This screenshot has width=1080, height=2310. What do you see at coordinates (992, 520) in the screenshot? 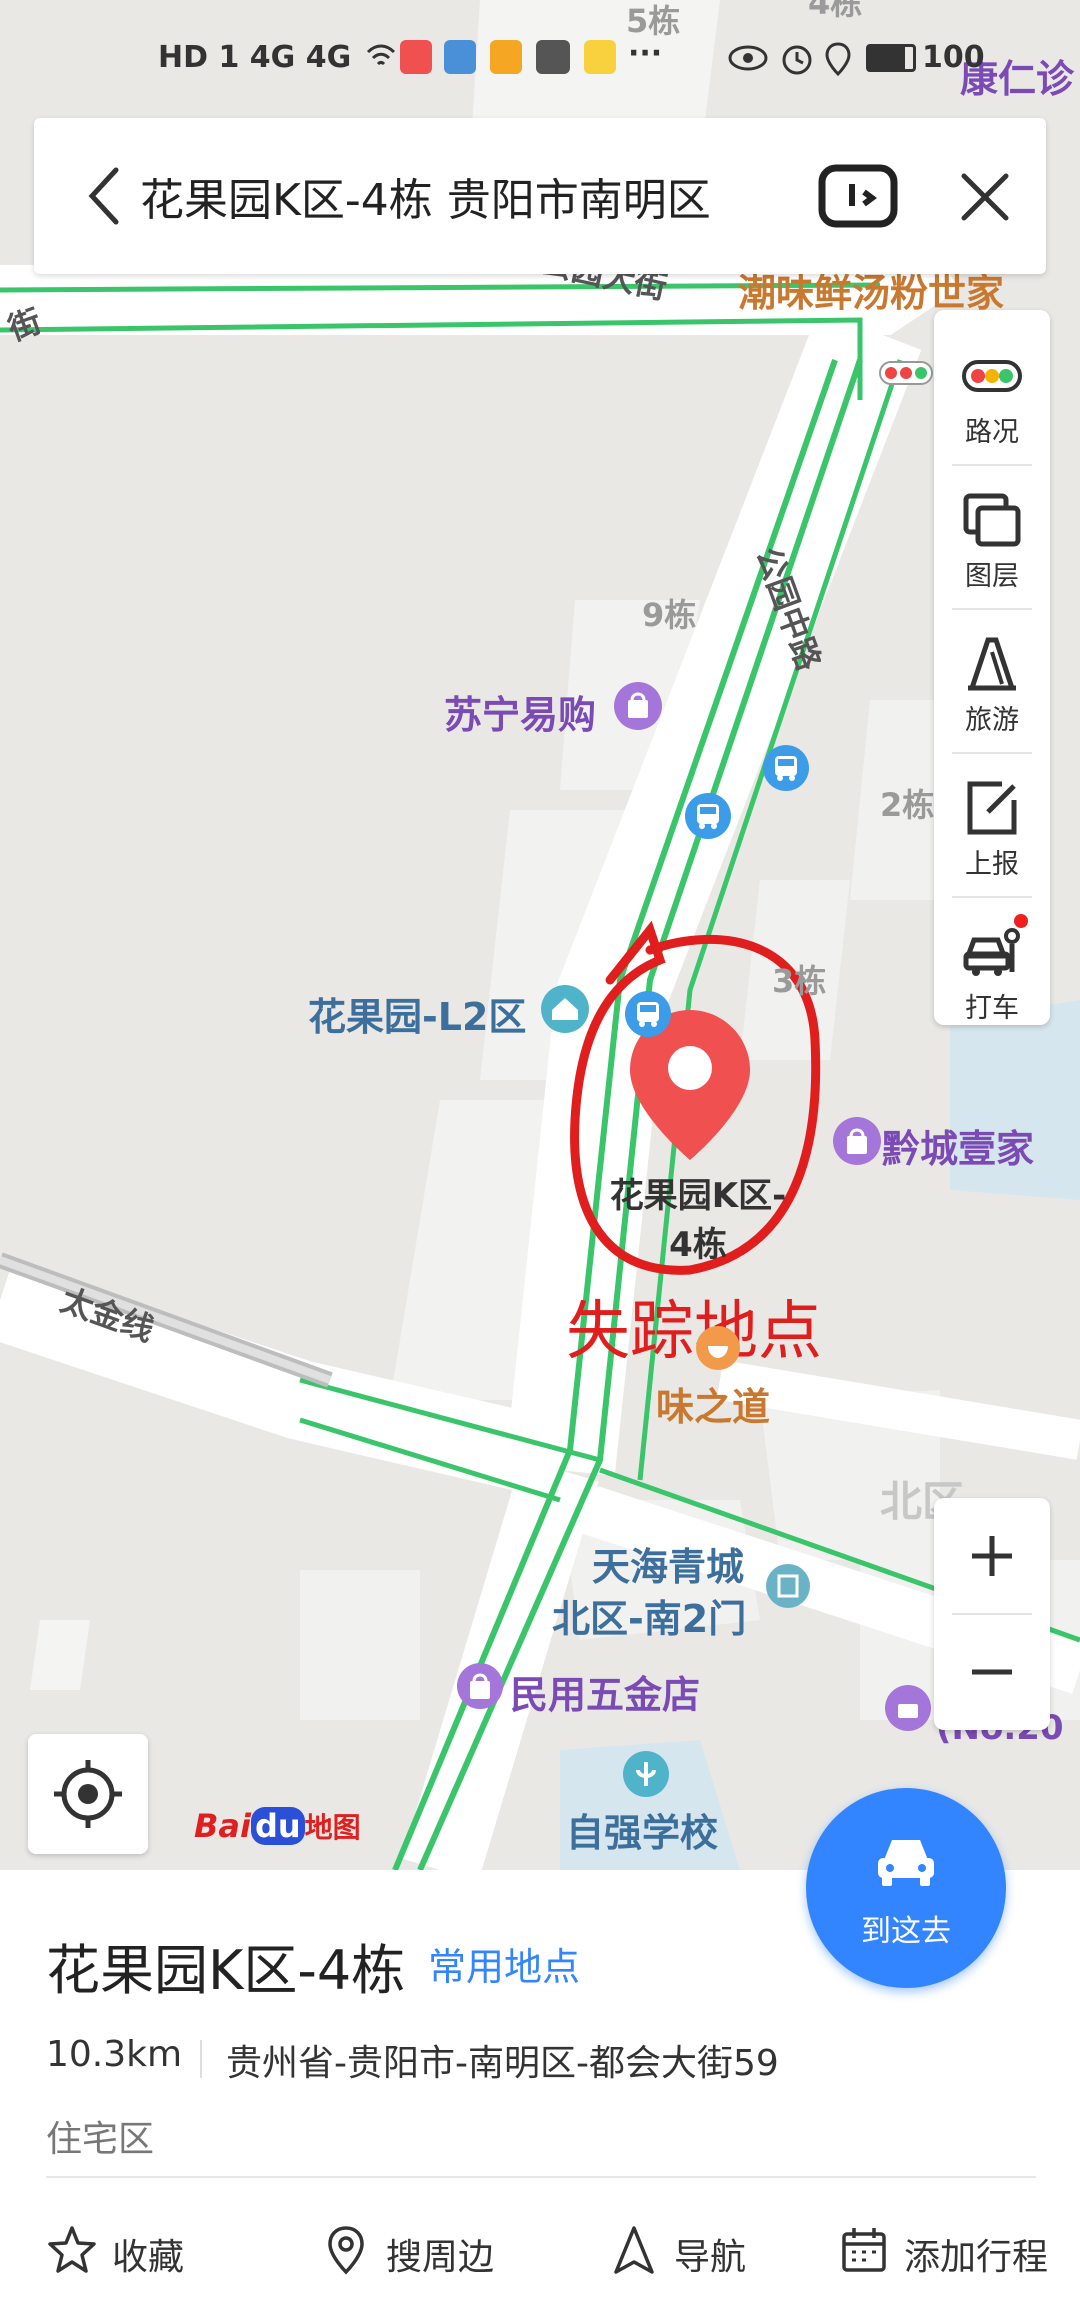
I see `layers-icon` at bounding box center [992, 520].